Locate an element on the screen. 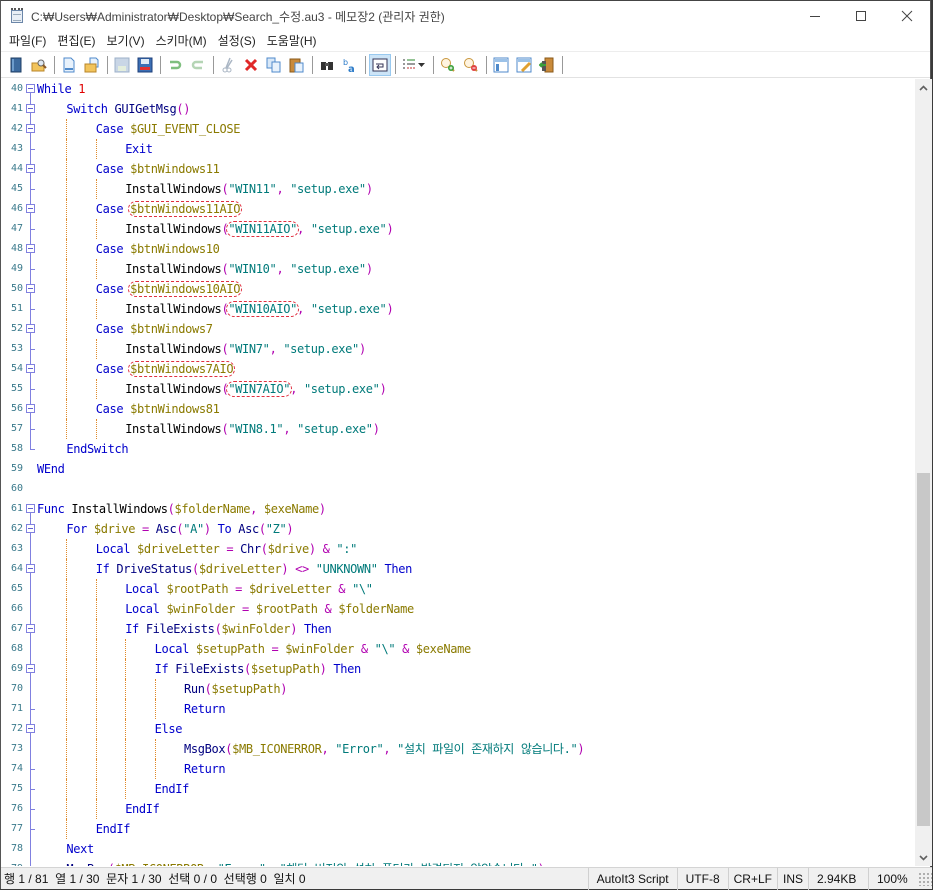 The width and height of the screenshot is (933, 890). replace-button: ba is located at coordinates (350, 65).